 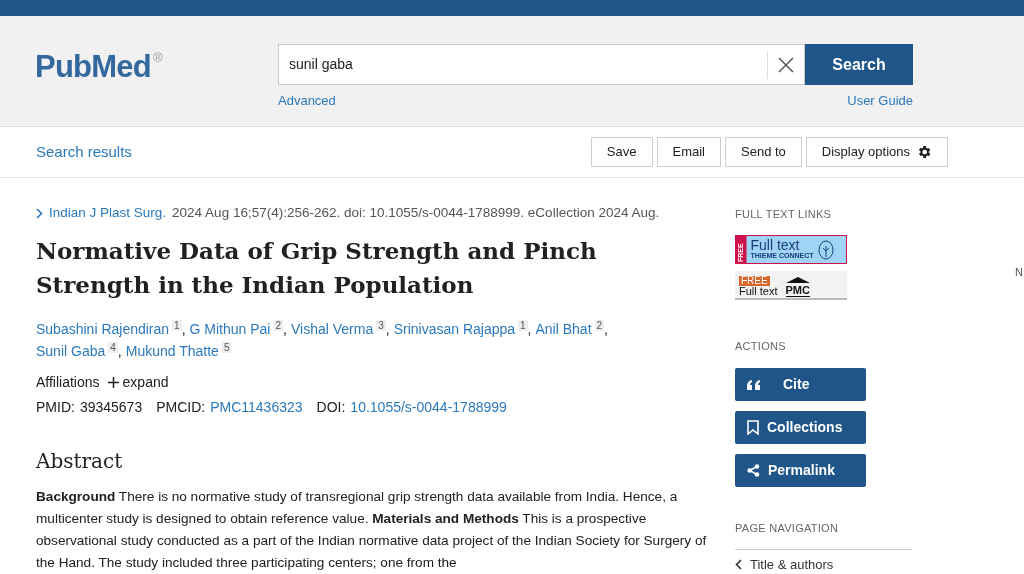 I want to click on toolbar-button: Save, so click(x=621, y=152).